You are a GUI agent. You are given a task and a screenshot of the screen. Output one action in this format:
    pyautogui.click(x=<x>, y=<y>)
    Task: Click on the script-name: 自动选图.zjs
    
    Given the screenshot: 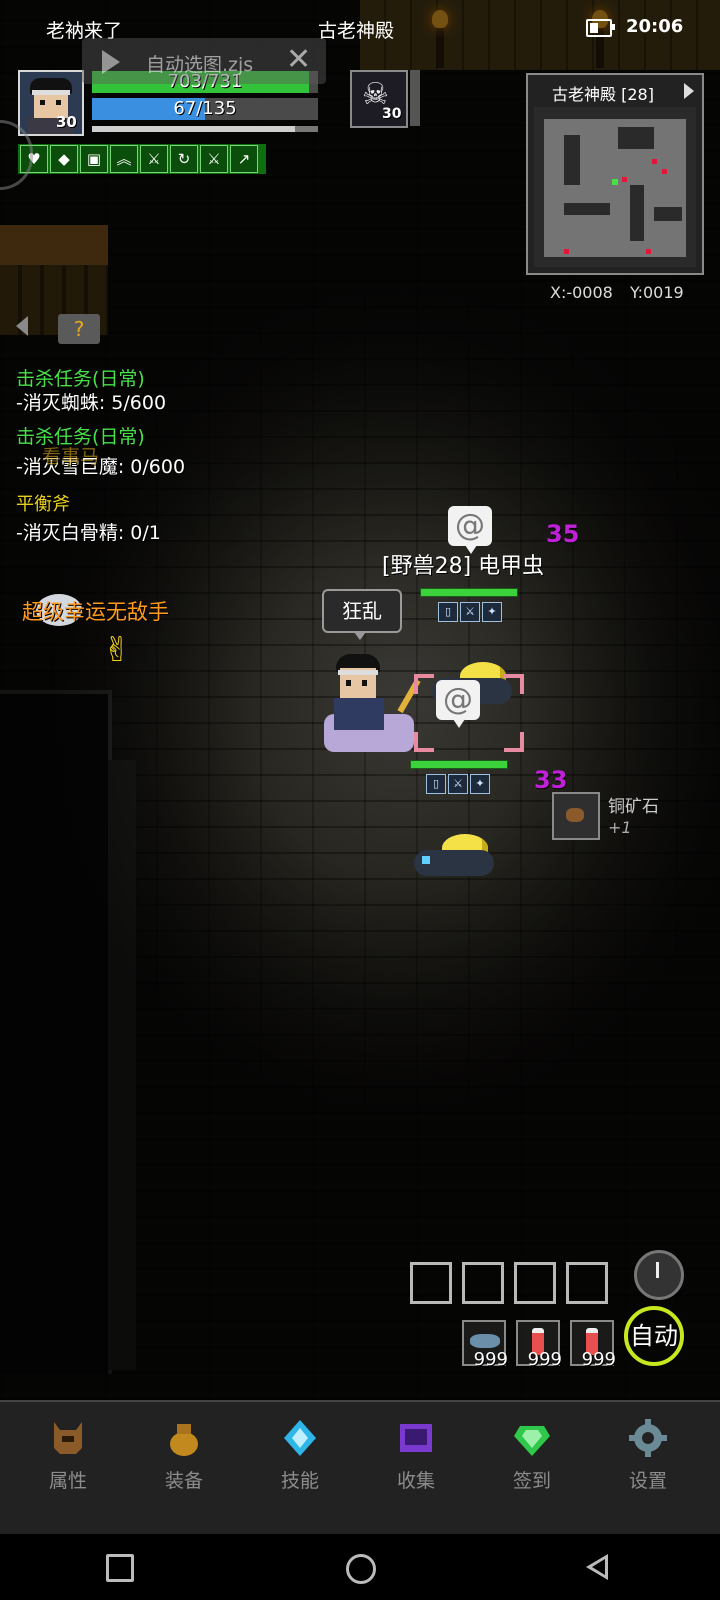 What is the action you would take?
    pyautogui.click(x=200, y=65)
    